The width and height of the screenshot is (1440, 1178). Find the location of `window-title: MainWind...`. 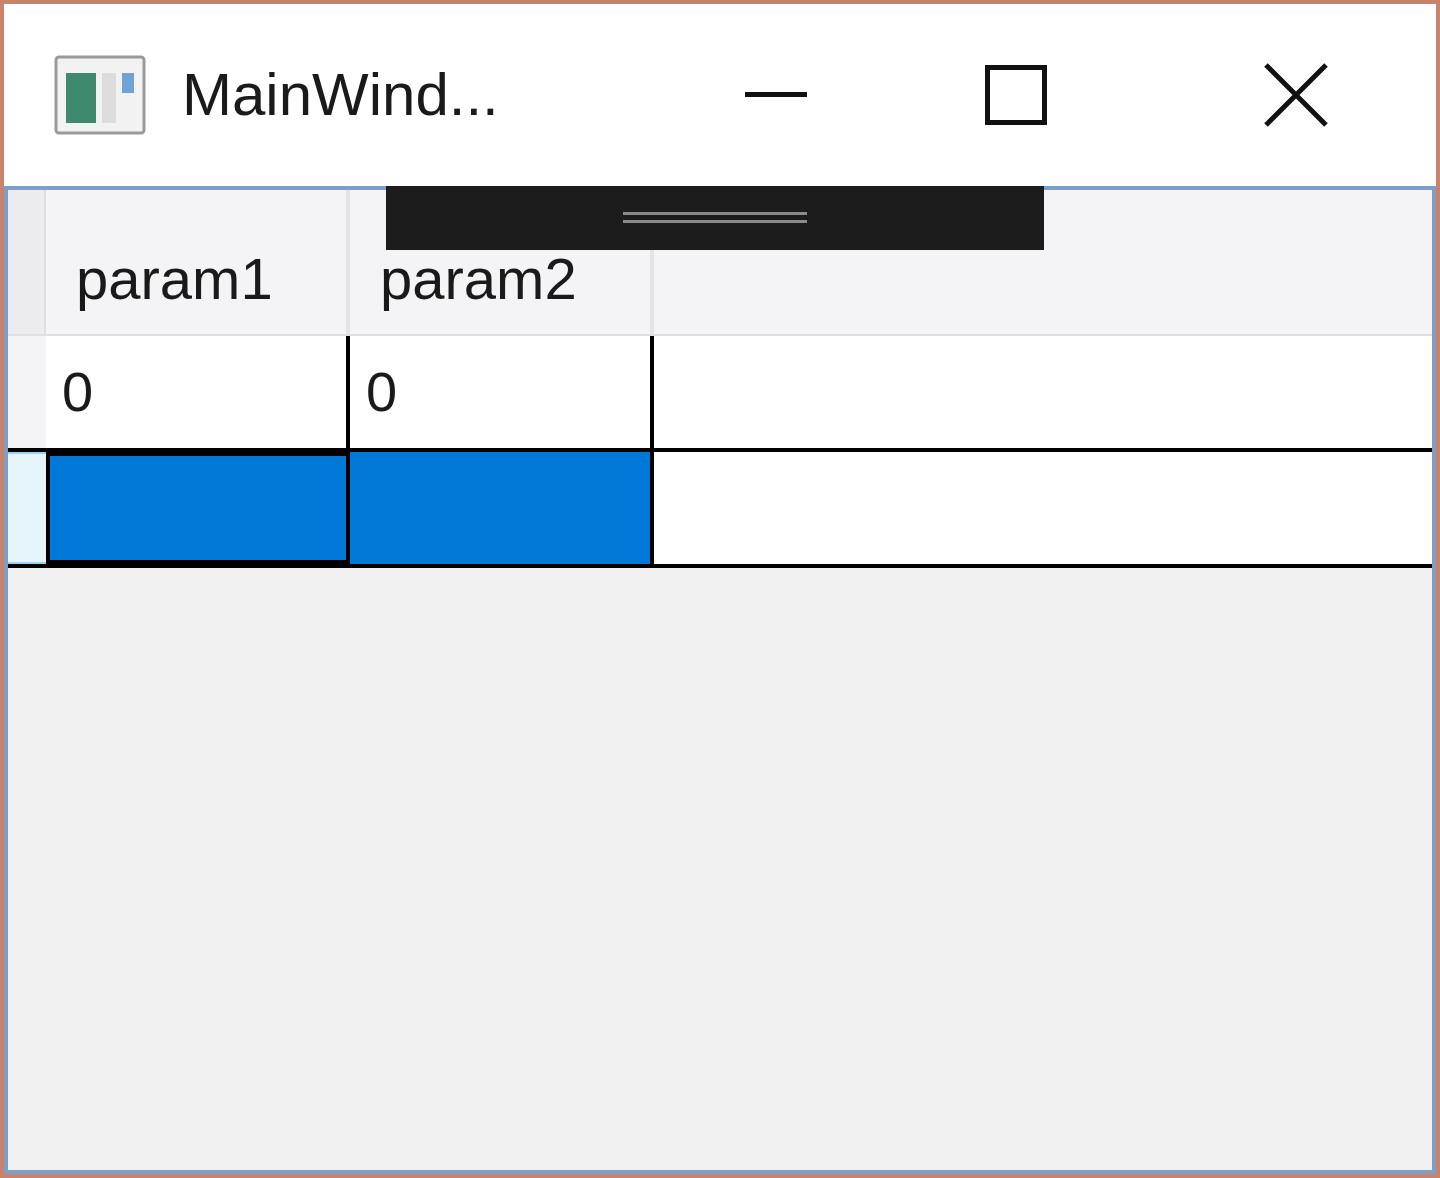

window-title: MainWind... is located at coordinates (340, 95).